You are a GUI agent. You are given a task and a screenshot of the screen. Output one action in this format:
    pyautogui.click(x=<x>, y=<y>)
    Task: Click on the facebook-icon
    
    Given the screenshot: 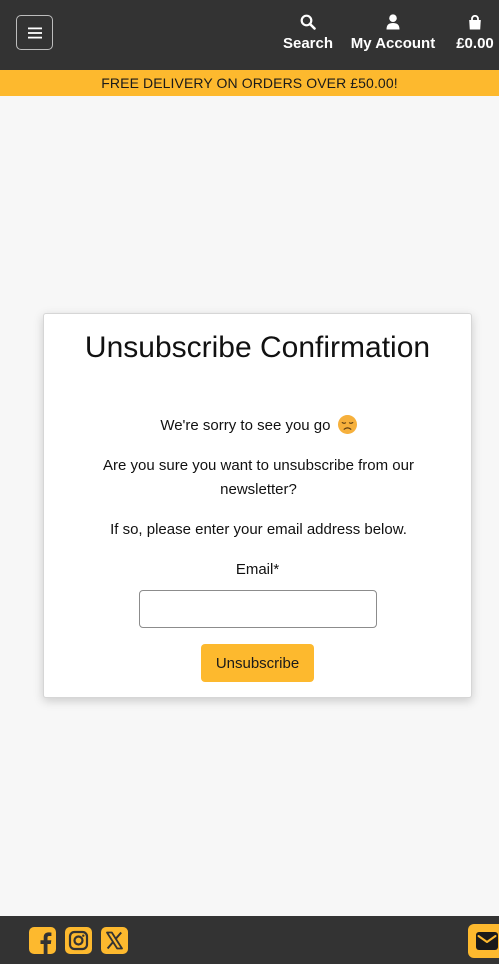 What is the action you would take?
    pyautogui.click(x=42, y=940)
    